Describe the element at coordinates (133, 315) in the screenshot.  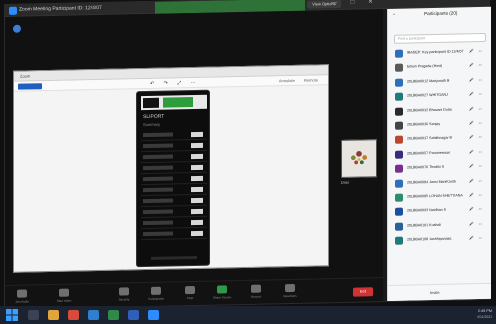
I see `word-icon` at that location.